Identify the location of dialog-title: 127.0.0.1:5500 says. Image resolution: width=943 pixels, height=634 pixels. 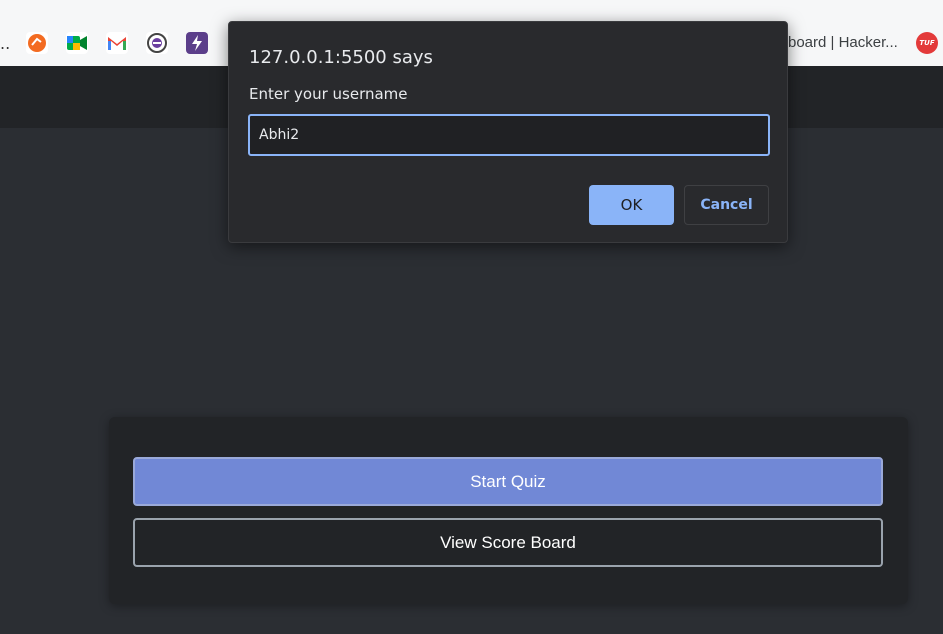
(341, 57).